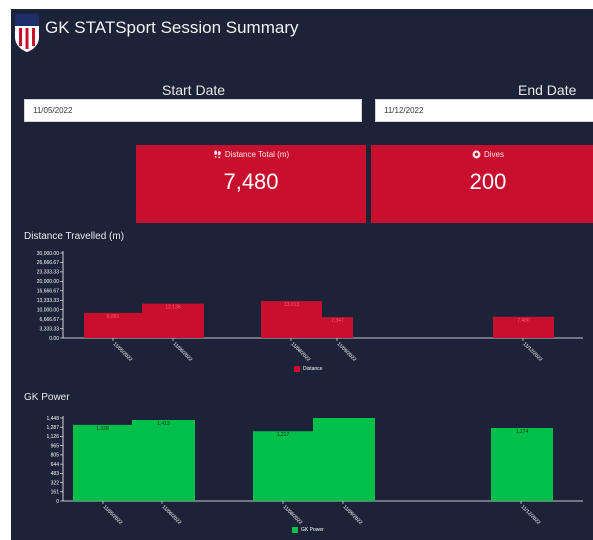 The width and height of the screenshot is (593, 540). Describe the element at coordinates (55, 474) in the screenshot. I see `power-y-tick-label: 483` at that location.